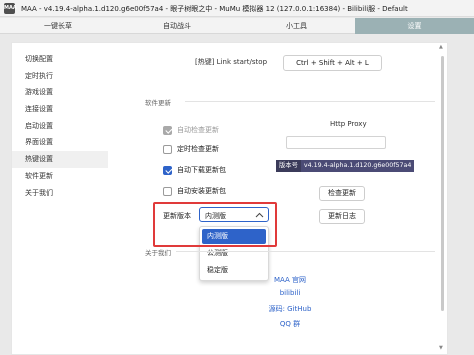 The width and height of the screenshot is (474, 355). What do you see at coordinates (158, 253) in the screenshot?
I see `about-section-title: 关于我们` at bounding box center [158, 253].